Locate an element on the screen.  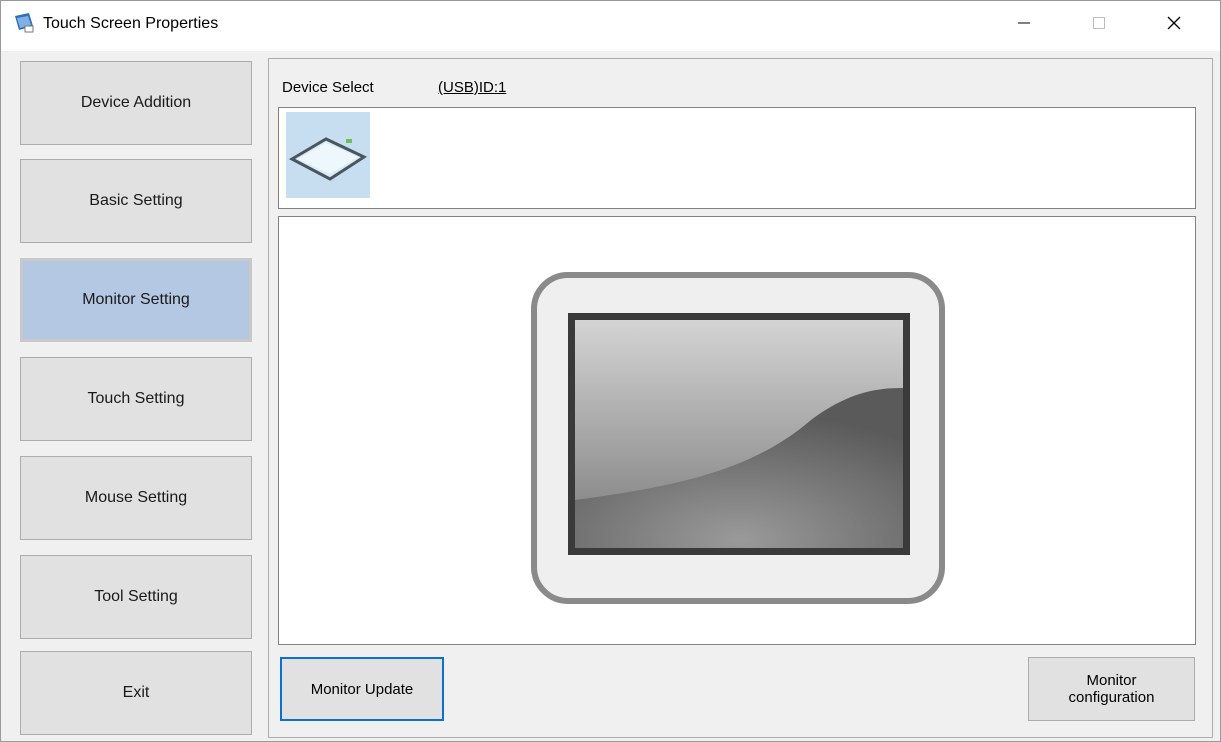
nav-label: Touch Setting is located at coordinates (136, 398).